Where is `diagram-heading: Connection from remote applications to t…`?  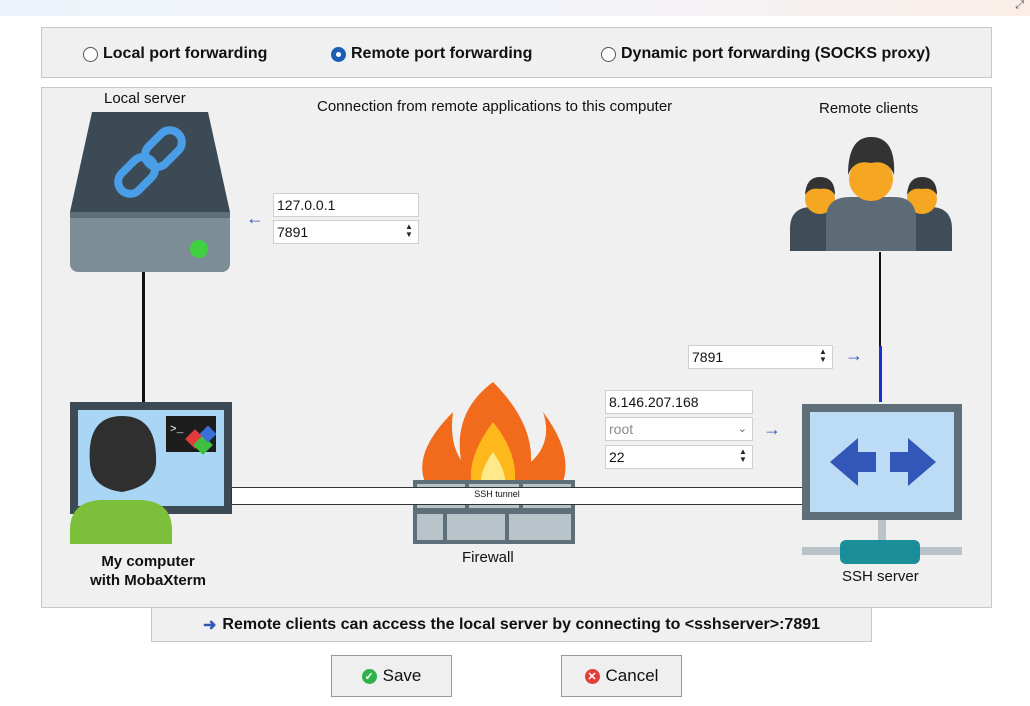 diagram-heading: Connection from remote applications to t… is located at coordinates (495, 106).